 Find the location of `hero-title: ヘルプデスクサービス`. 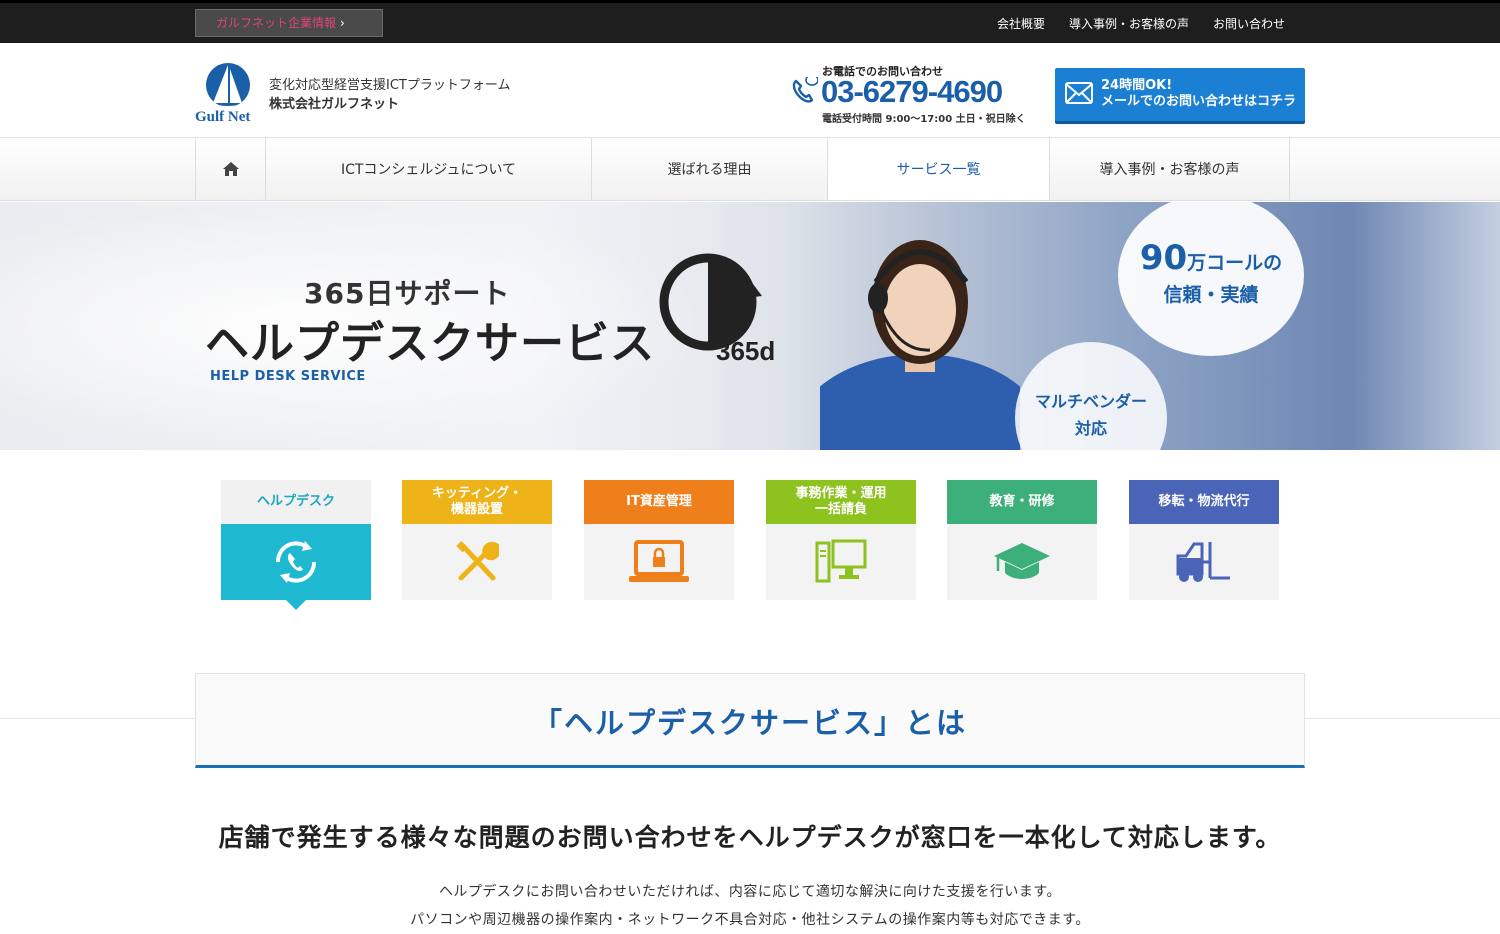

hero-title: ヘルプデスクサービス is located at coordinates (430, 343).